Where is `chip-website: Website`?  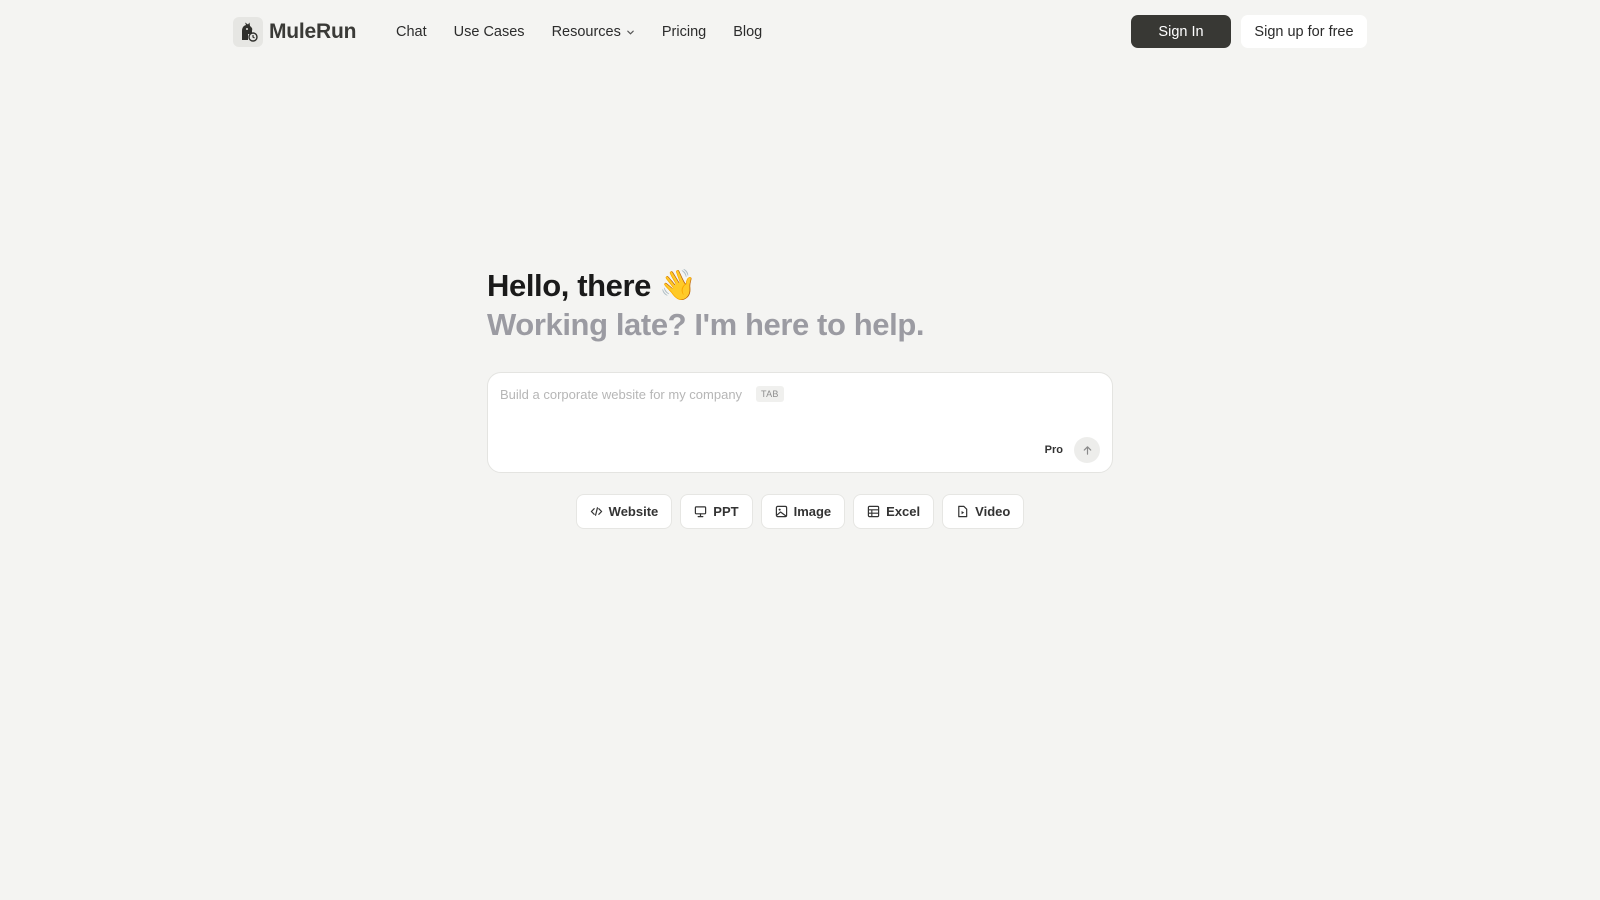
chip-website: Website is located at coordinates (624, 511).